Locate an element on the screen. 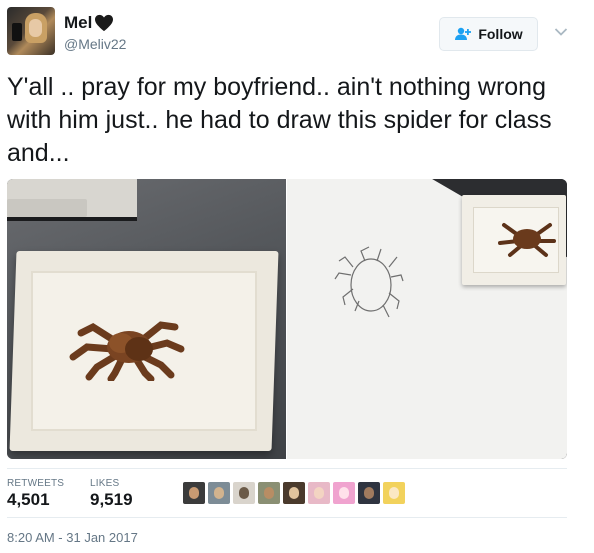 Image resolution: width=594 pixels, height=553 pixels. stats-divider-top is located at coordinates (287, 468).